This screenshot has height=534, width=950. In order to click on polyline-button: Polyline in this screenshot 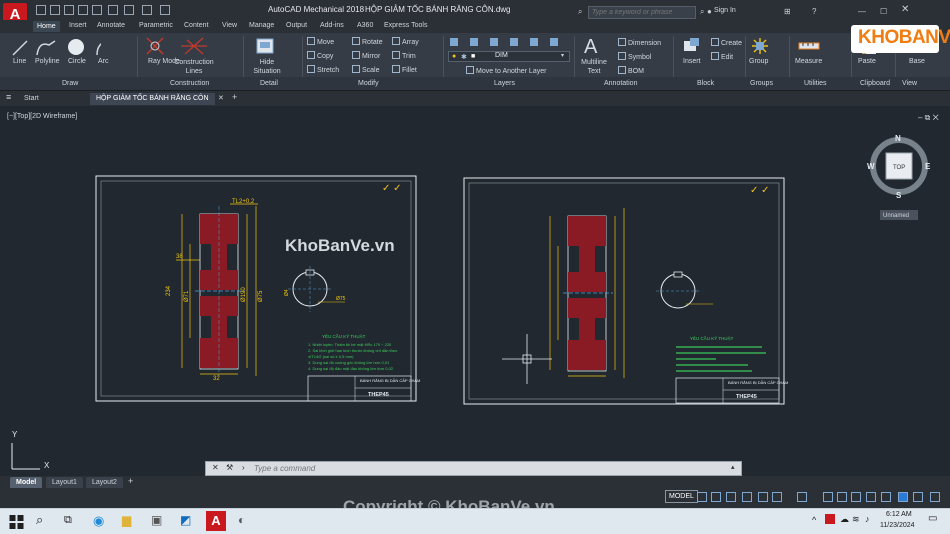, I will do `click(47, 61)`.